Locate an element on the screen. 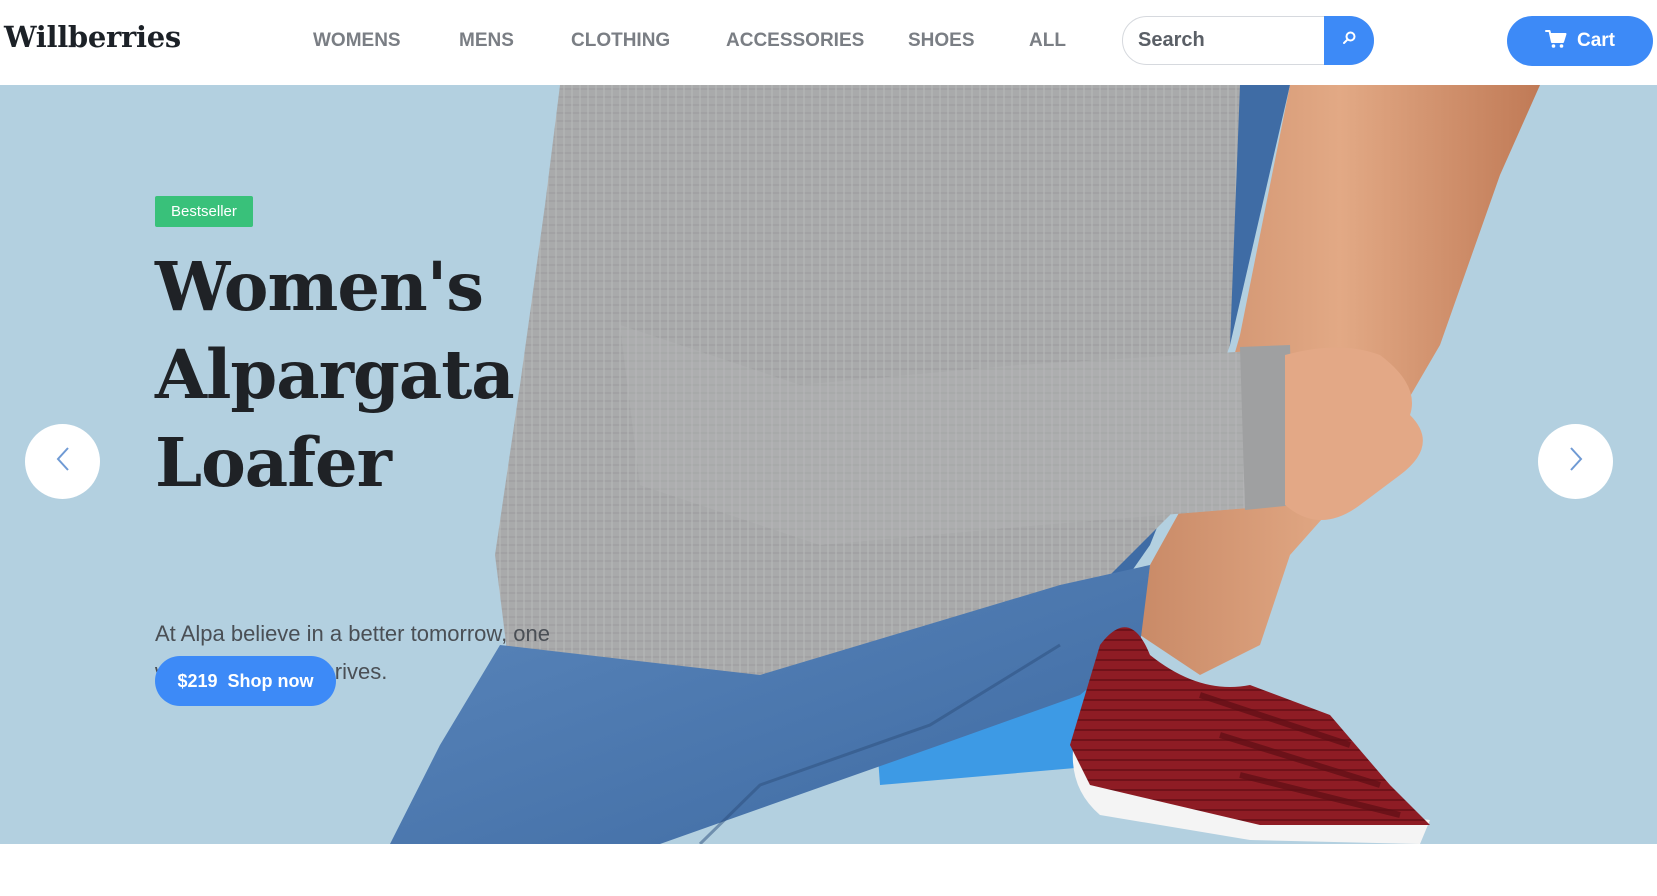  nav-item-accessories: ACCESSORIES is located at coordinates (795, 41).